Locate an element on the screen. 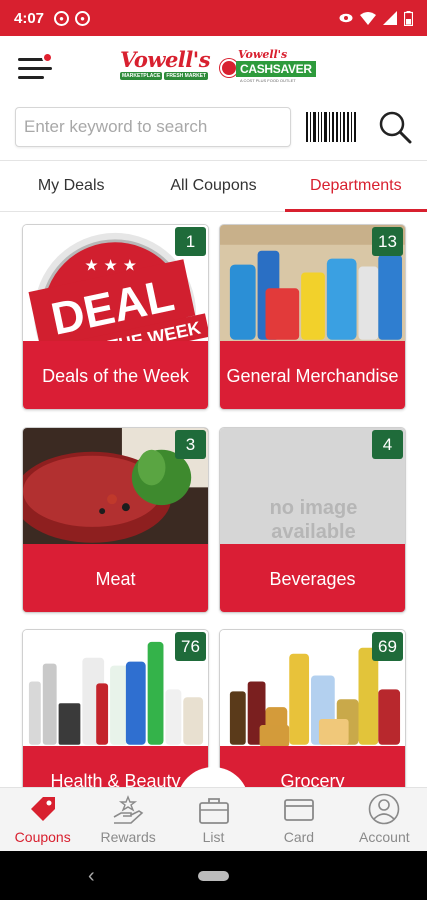 The width and height of the screenshot is (427, 900). search-input is located at coordinates (153, 127).